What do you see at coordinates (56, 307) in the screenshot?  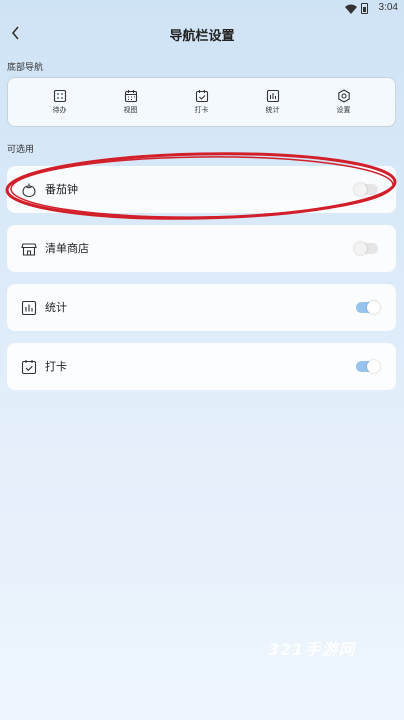 I see `option-label: 统计` at bounding box center [56, 307].